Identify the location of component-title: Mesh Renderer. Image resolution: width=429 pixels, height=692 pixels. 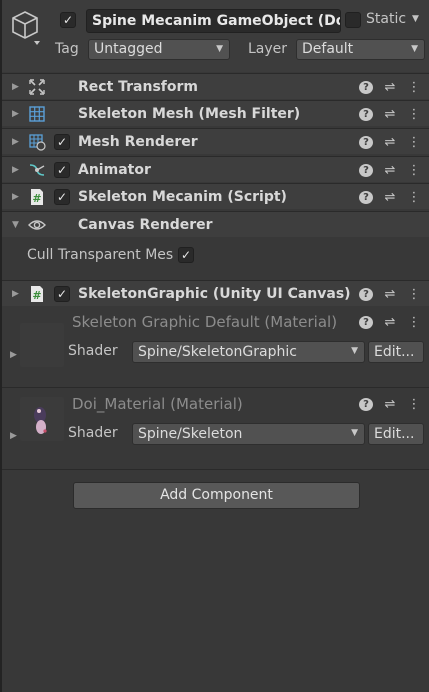
(138, 142).